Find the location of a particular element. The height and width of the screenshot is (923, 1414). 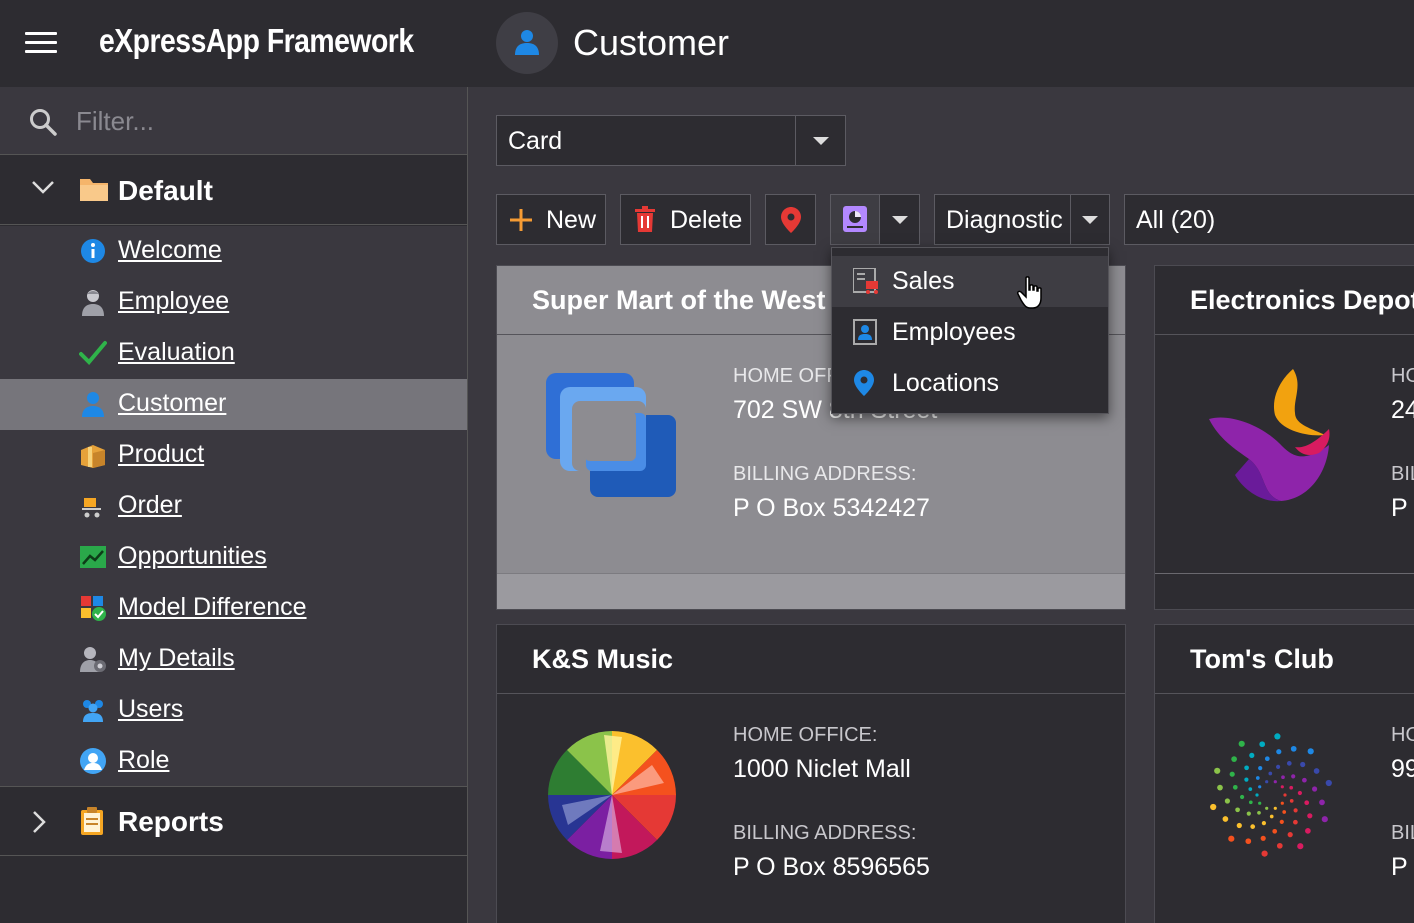

sidebar-item-label: Welcome is located at coordinates (170, 250).